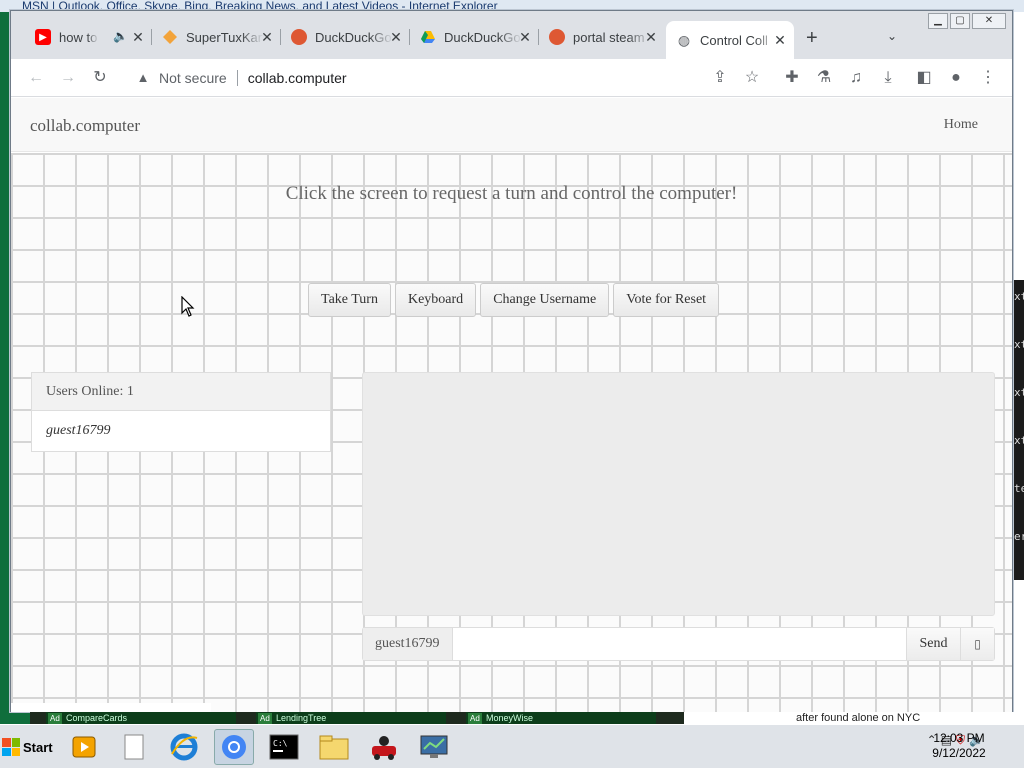 The height and width of the screenshot is (768, 1024). What do you see at coordinates (234, 747) in the screenshot?
I see `chrome-taskbar-icon` at bounding box center [234, 747].